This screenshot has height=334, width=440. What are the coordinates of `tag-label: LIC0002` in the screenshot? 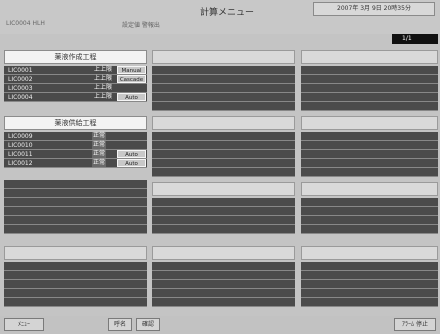 It's located at (20, 79).